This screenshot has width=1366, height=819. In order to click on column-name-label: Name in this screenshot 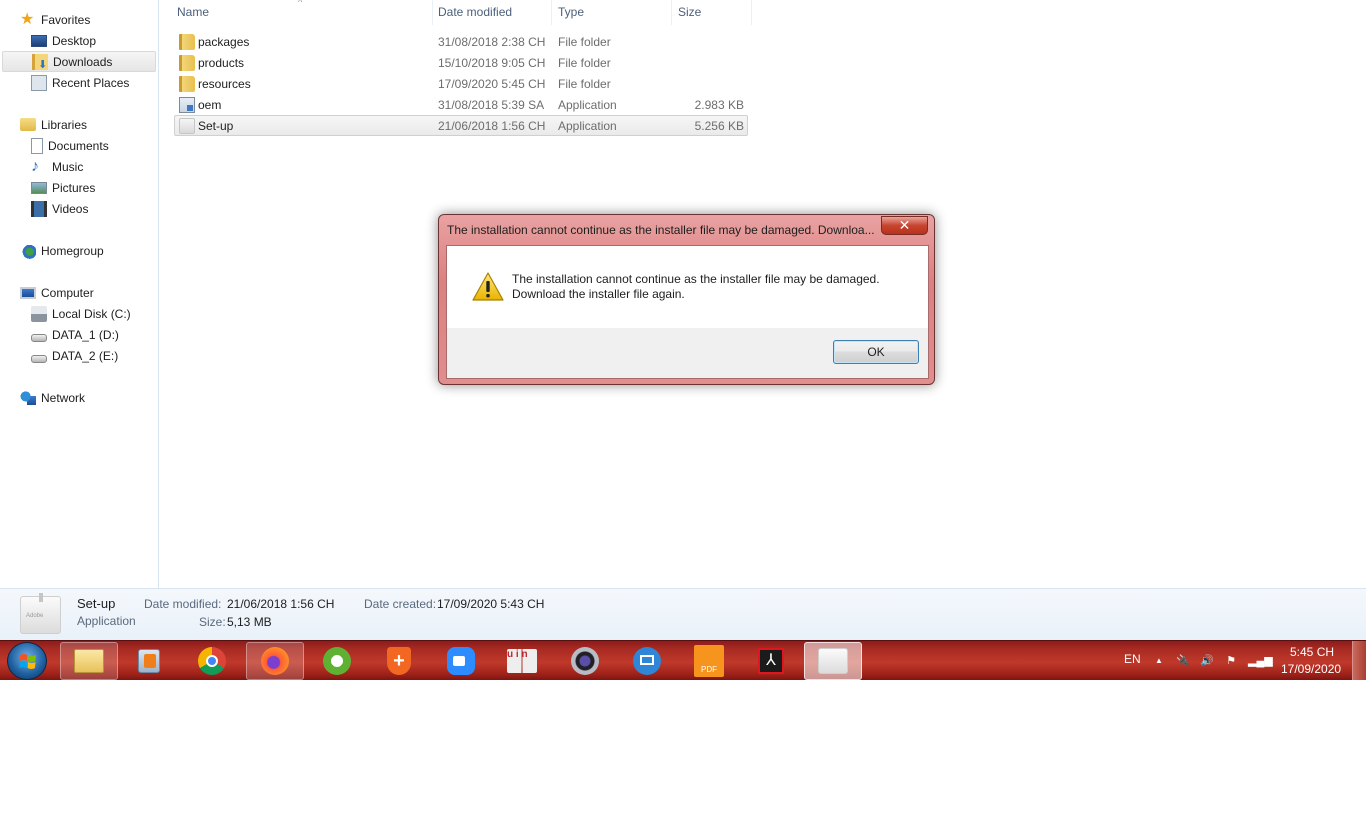, I will do `click(193, 12)`.